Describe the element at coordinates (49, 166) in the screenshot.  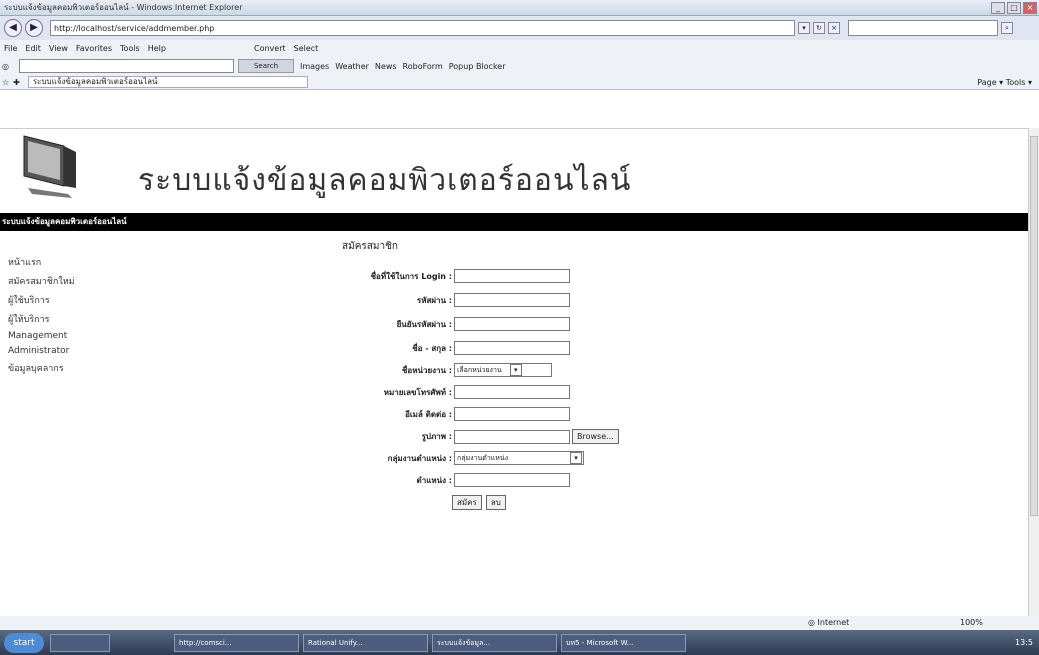
I see `monitor-logo-icon` at that location.